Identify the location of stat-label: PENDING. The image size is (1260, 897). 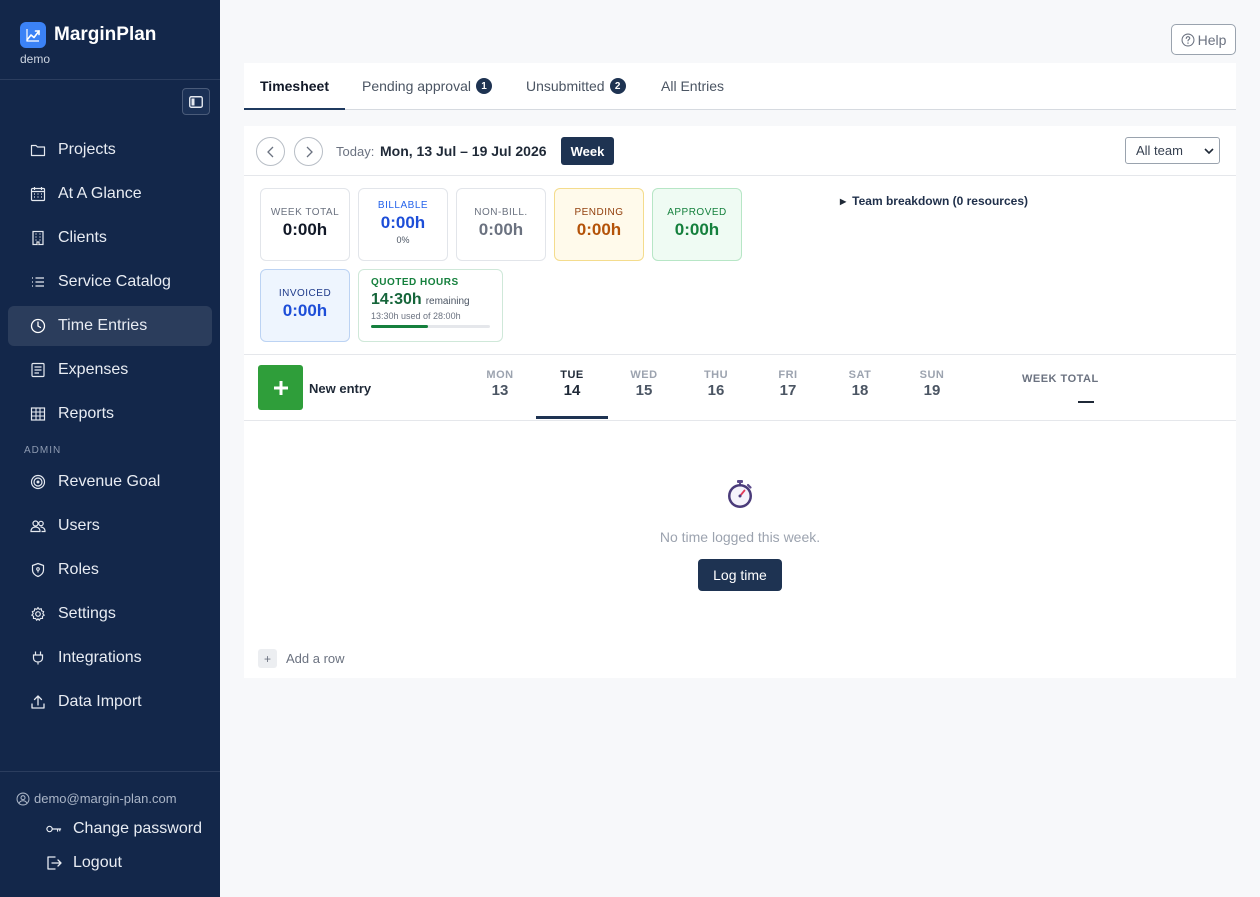
(599, 212).